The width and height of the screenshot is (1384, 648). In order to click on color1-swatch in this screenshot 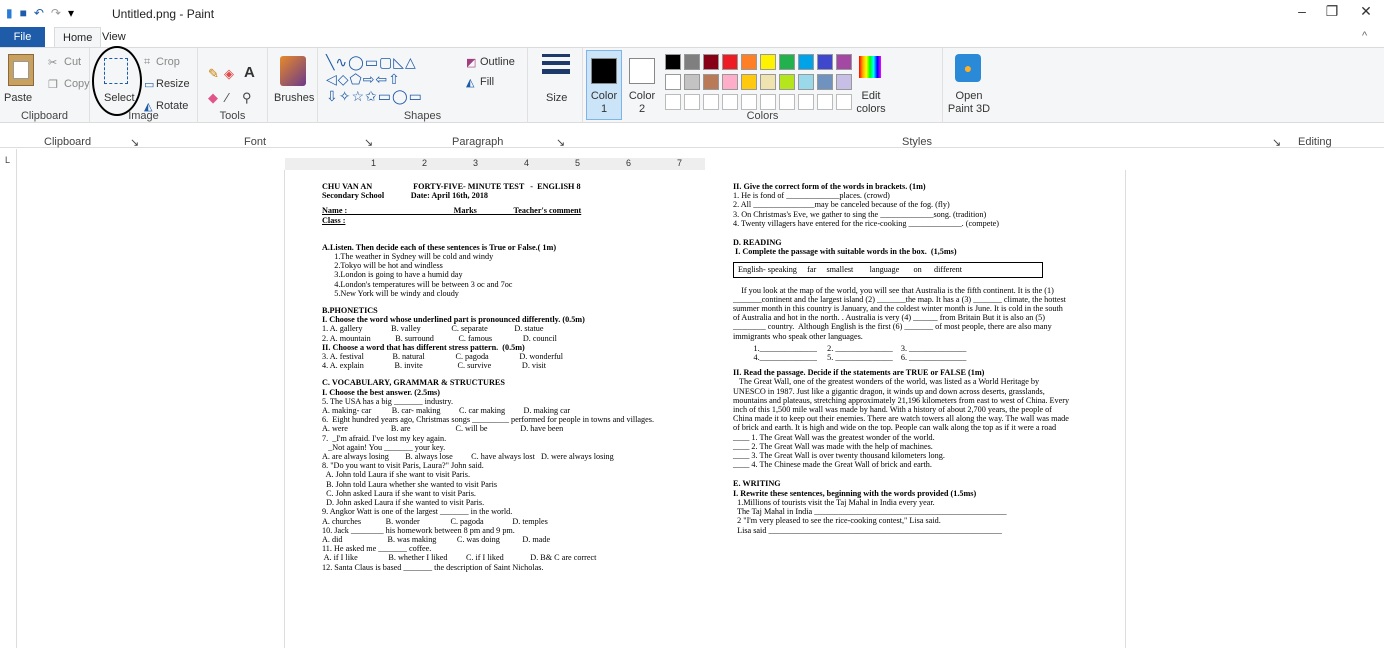, I will do `click(604, 71)`.